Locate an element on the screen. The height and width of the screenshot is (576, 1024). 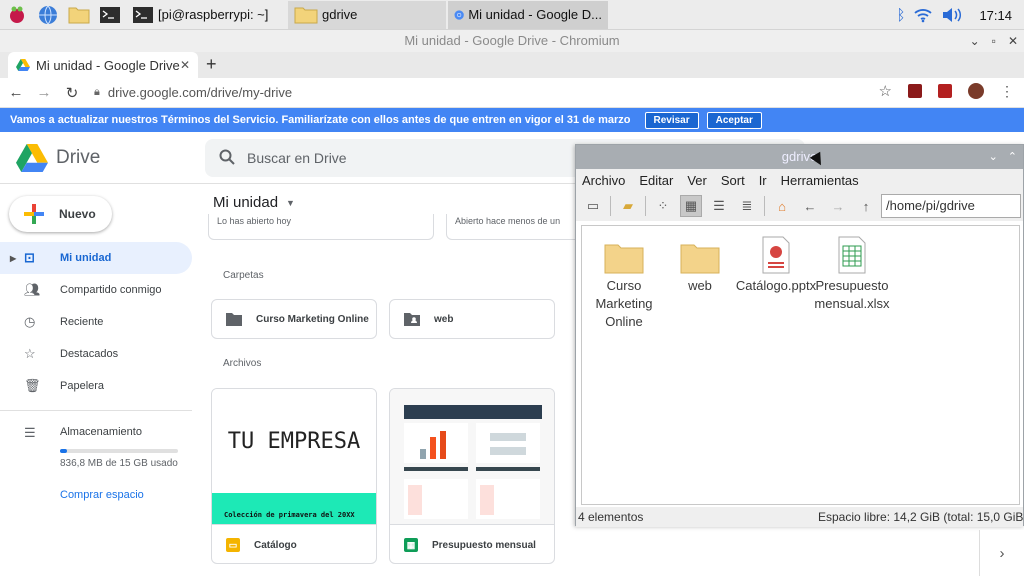
fm-item-curso: Curso Marketing Online is located at coordinates (624, 282).